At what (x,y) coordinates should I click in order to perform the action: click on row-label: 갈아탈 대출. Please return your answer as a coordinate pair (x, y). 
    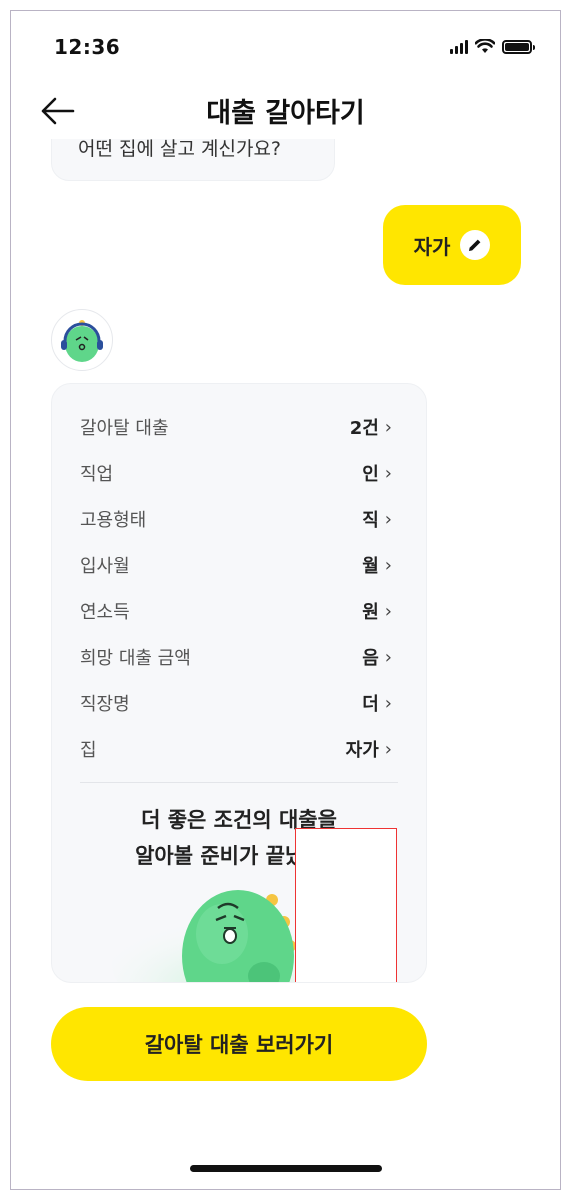
    Looking at the image, I should click on (124, 428).